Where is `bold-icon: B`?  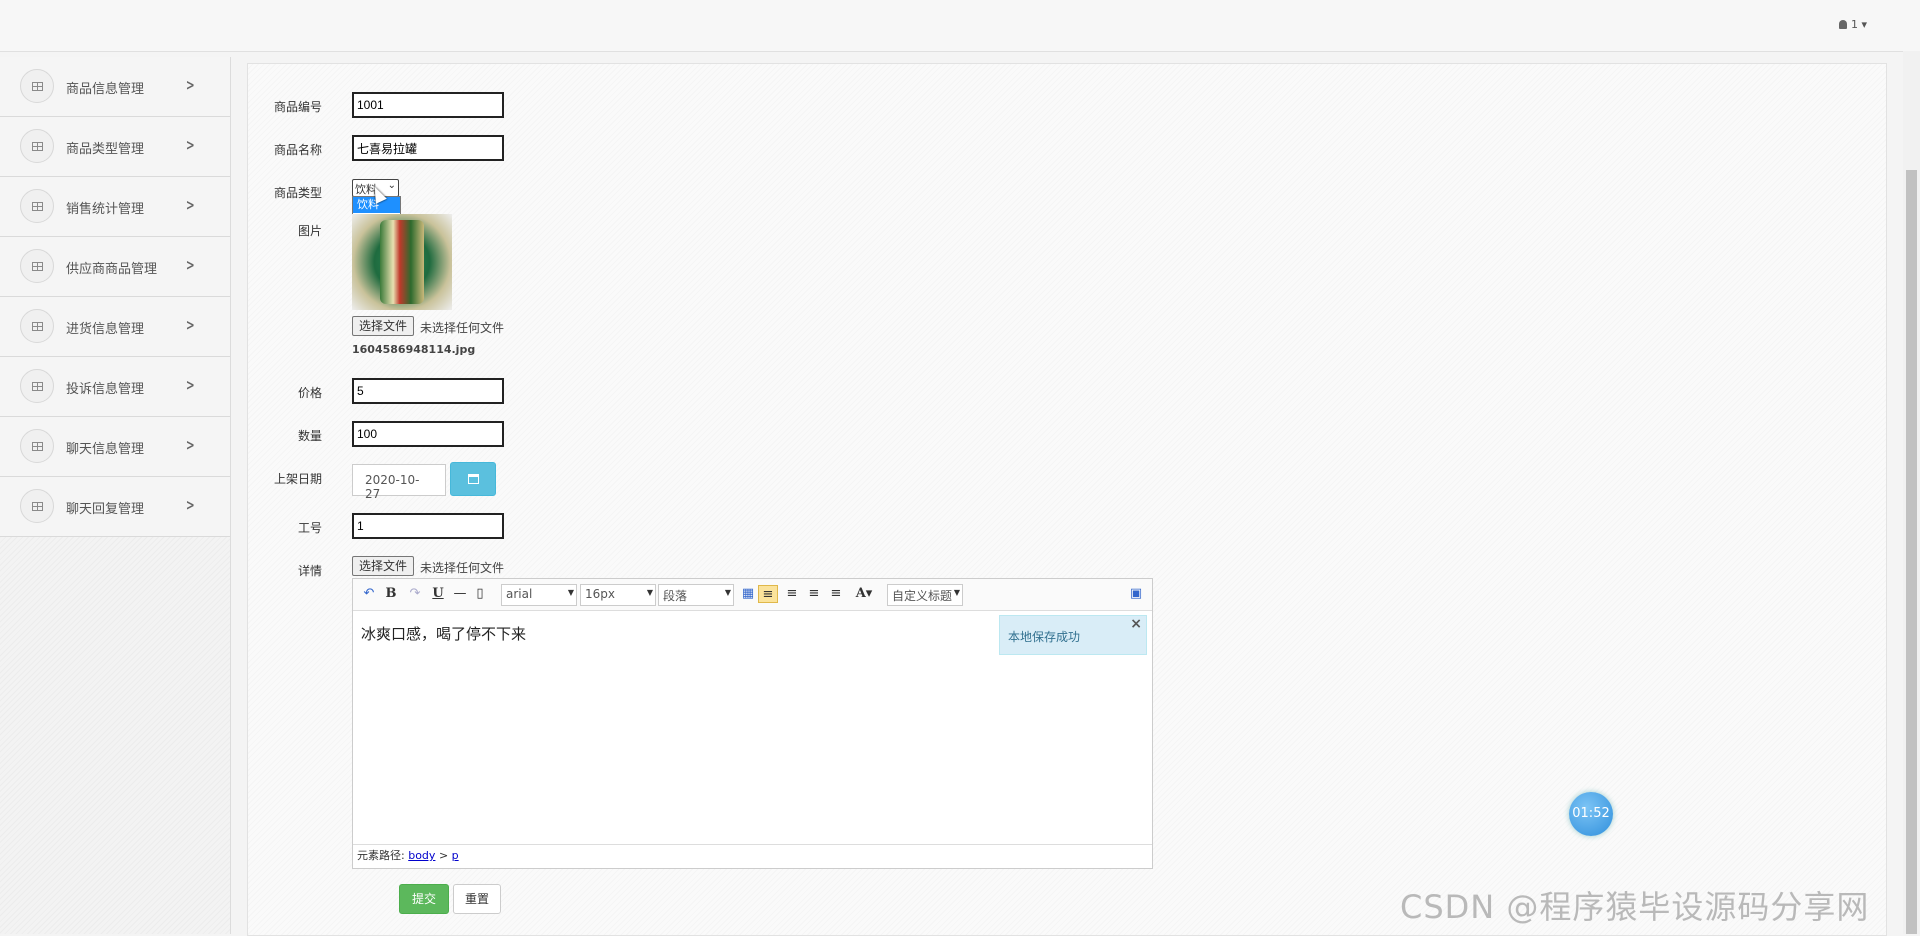
bold-icon: B is located at coordinates (391, 594).